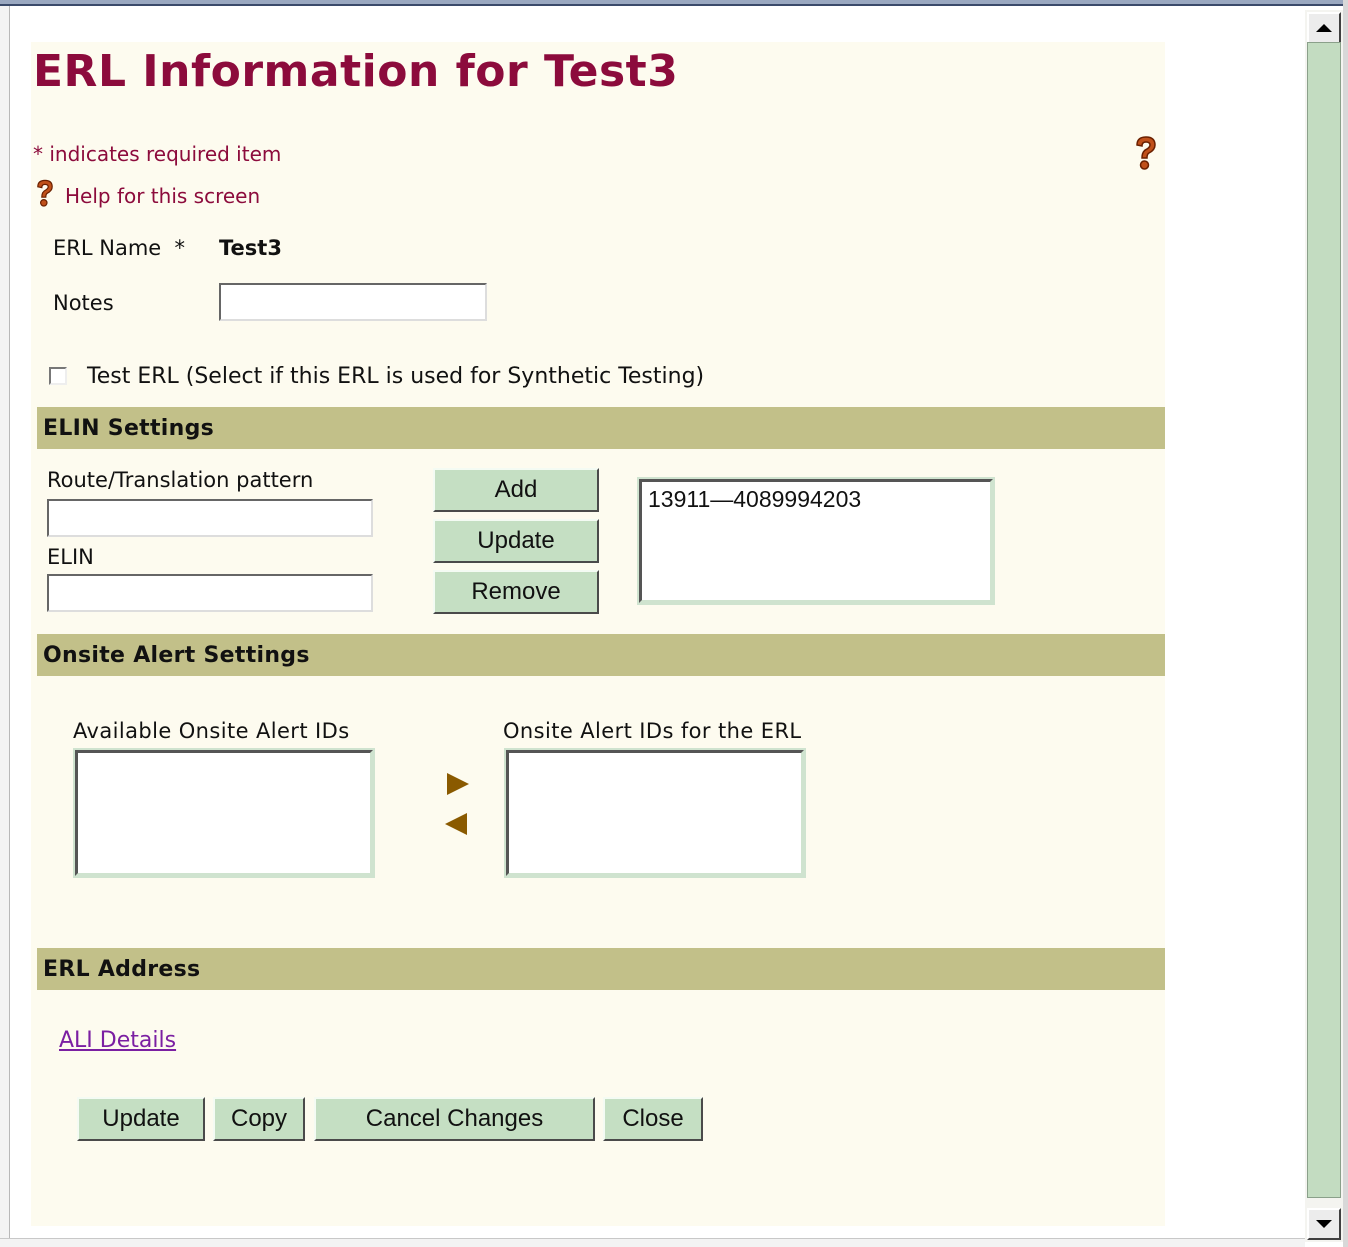 Image resolution: width=1348 pixels, height=1247 pixels. What do you see at coordinates (653, 1119) in the screenshot?
I see `close-button: Close` at bounding box center [653, 1119].